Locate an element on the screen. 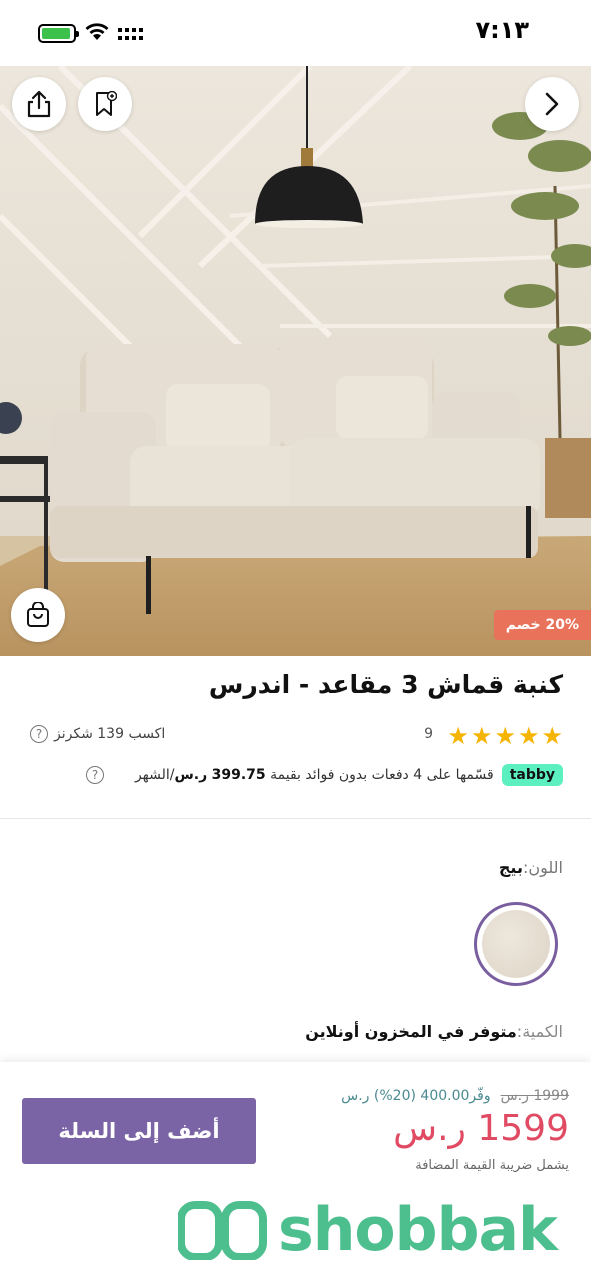 Image resolution: width=591 pixels, height=1280 pixels. tabby-currency: ر.س is located at coordinates (191, 775).